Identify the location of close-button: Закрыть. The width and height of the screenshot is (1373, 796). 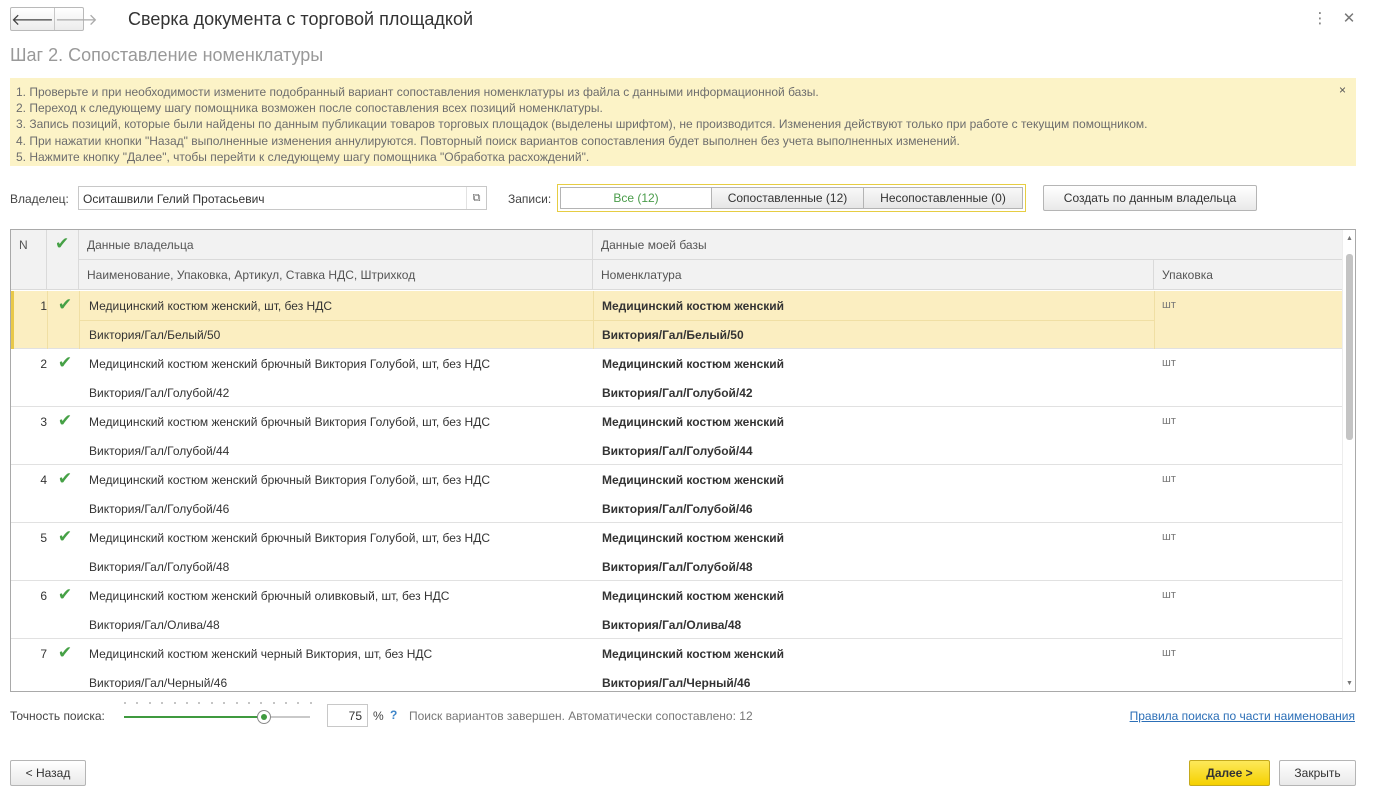
(1317, 773).